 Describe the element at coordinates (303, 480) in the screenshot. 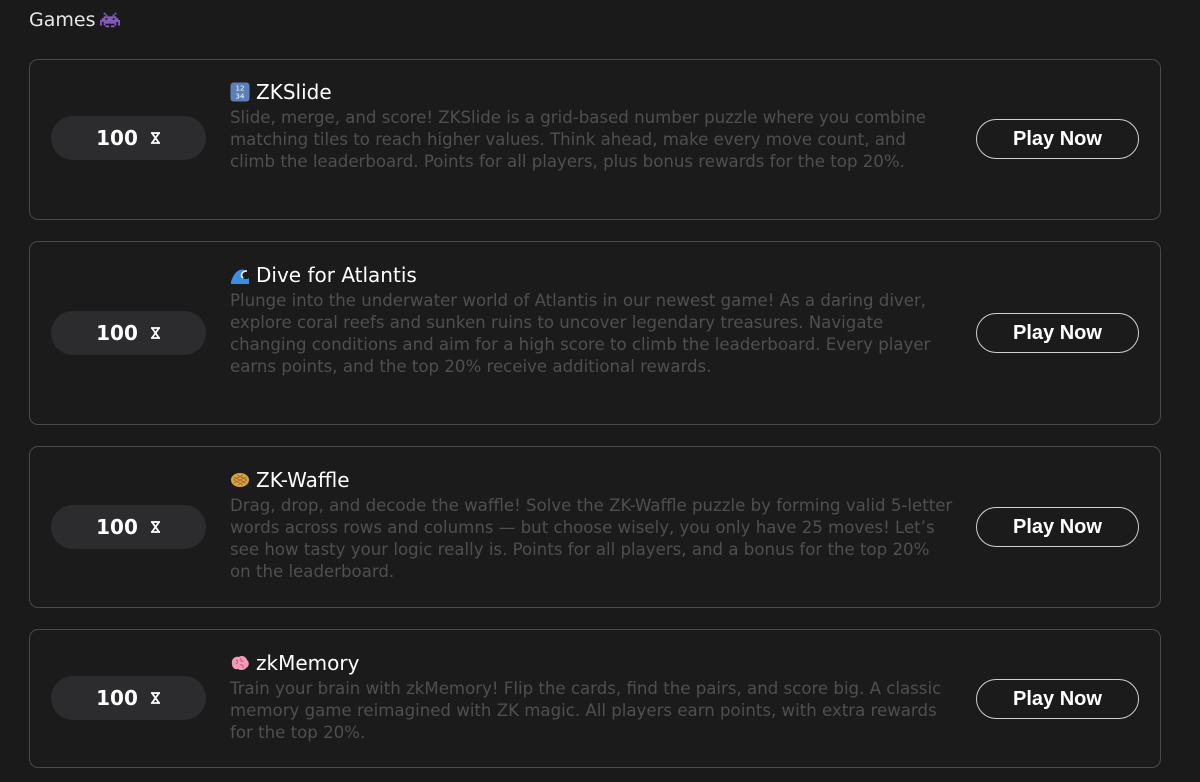

I see `game-title-text: ZK-Waffle` at that location.